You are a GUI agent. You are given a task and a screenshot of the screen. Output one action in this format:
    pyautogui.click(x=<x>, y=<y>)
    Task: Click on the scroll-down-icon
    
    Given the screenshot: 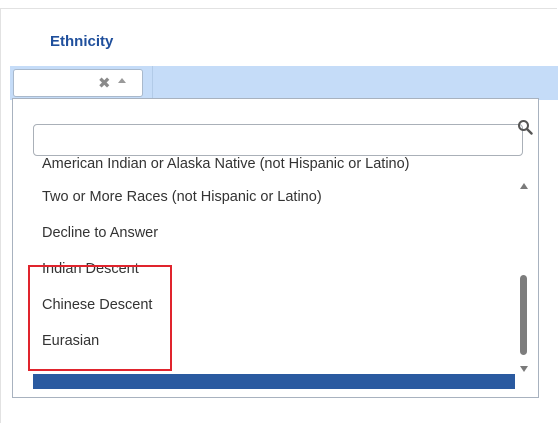 What is the action you would take?
    pyautogui.click(x=524, y=369)
    